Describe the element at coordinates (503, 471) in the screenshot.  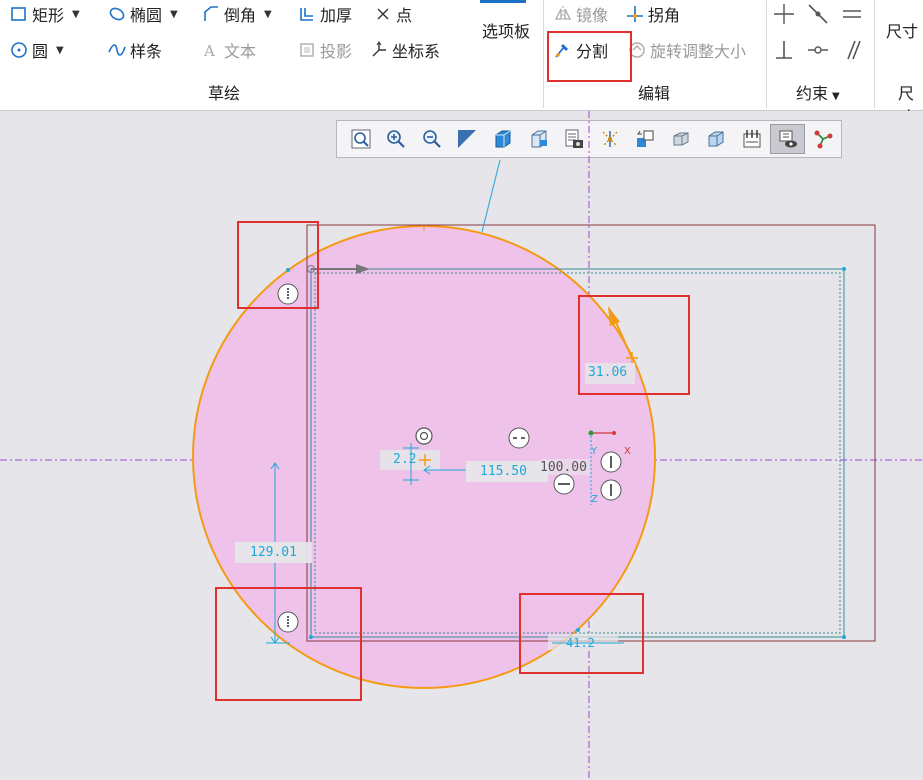
I see `distance-dimension: 115.50` at that location.